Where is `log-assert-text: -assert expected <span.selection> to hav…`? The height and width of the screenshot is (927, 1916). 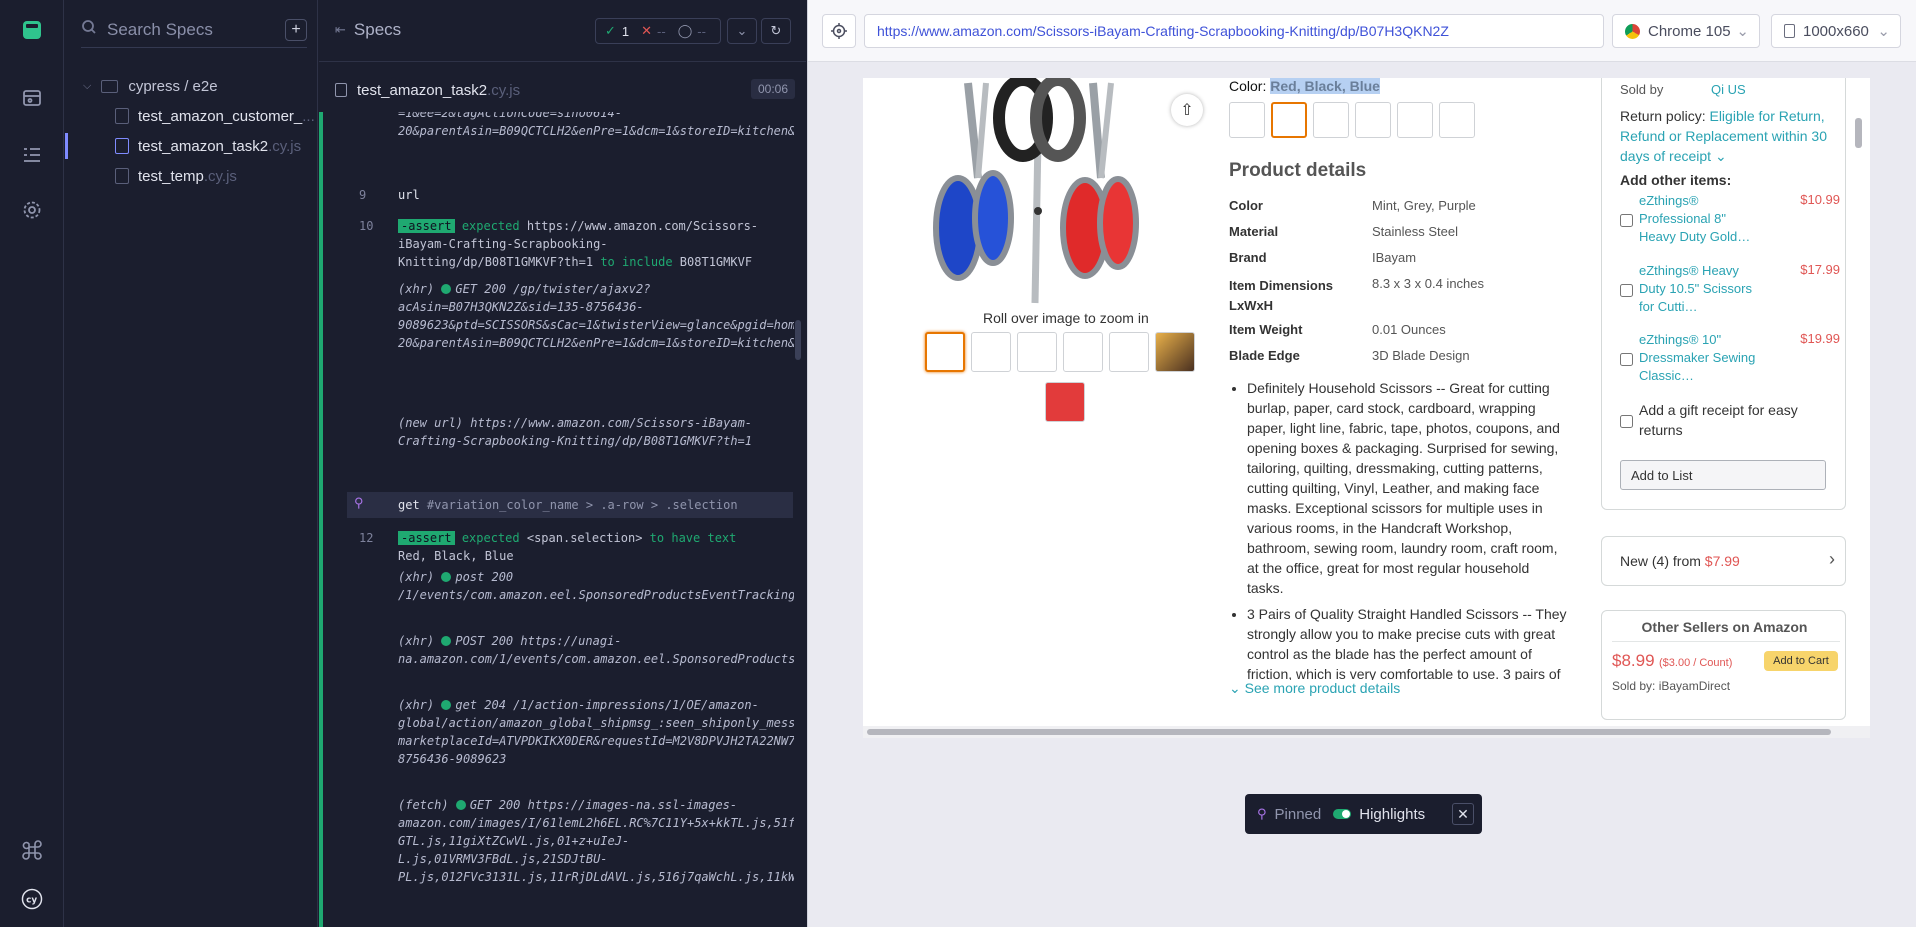
log-assert-text: -assert expected <span.selection> to hav… is located at coordinates (583, 547).